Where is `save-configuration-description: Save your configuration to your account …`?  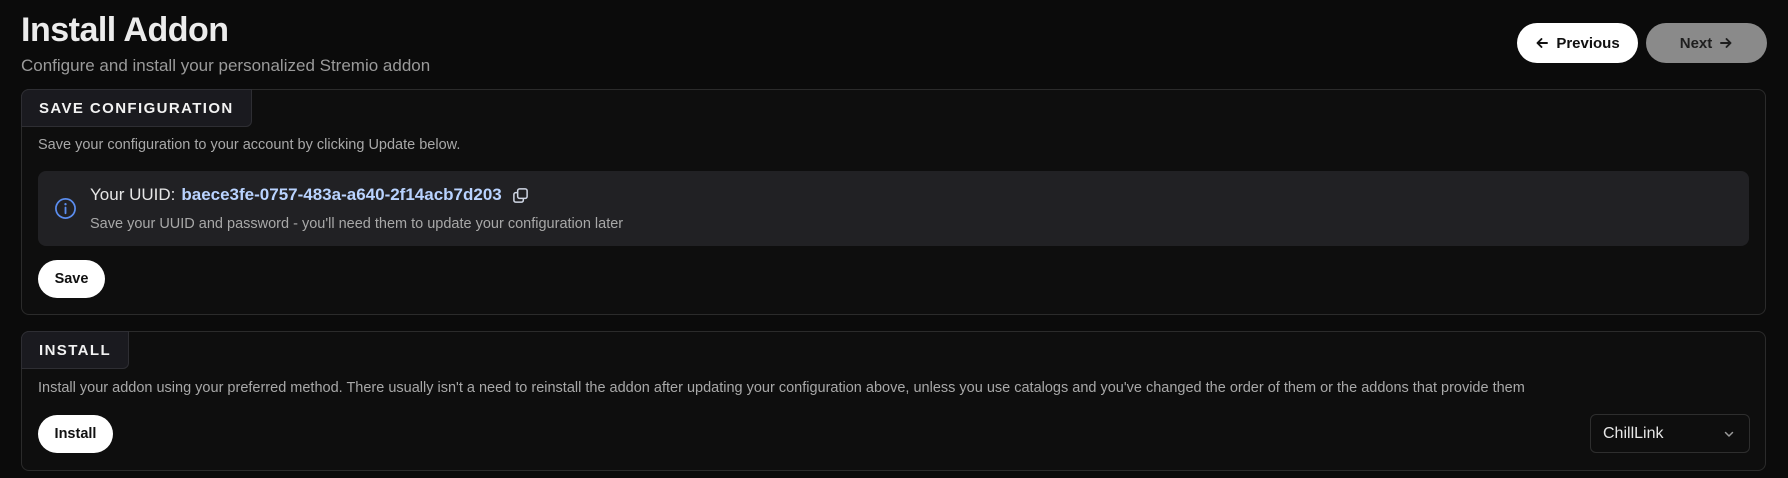
save-configuration-description: Save your configuration to your account … is located at coordinates (249, 145).